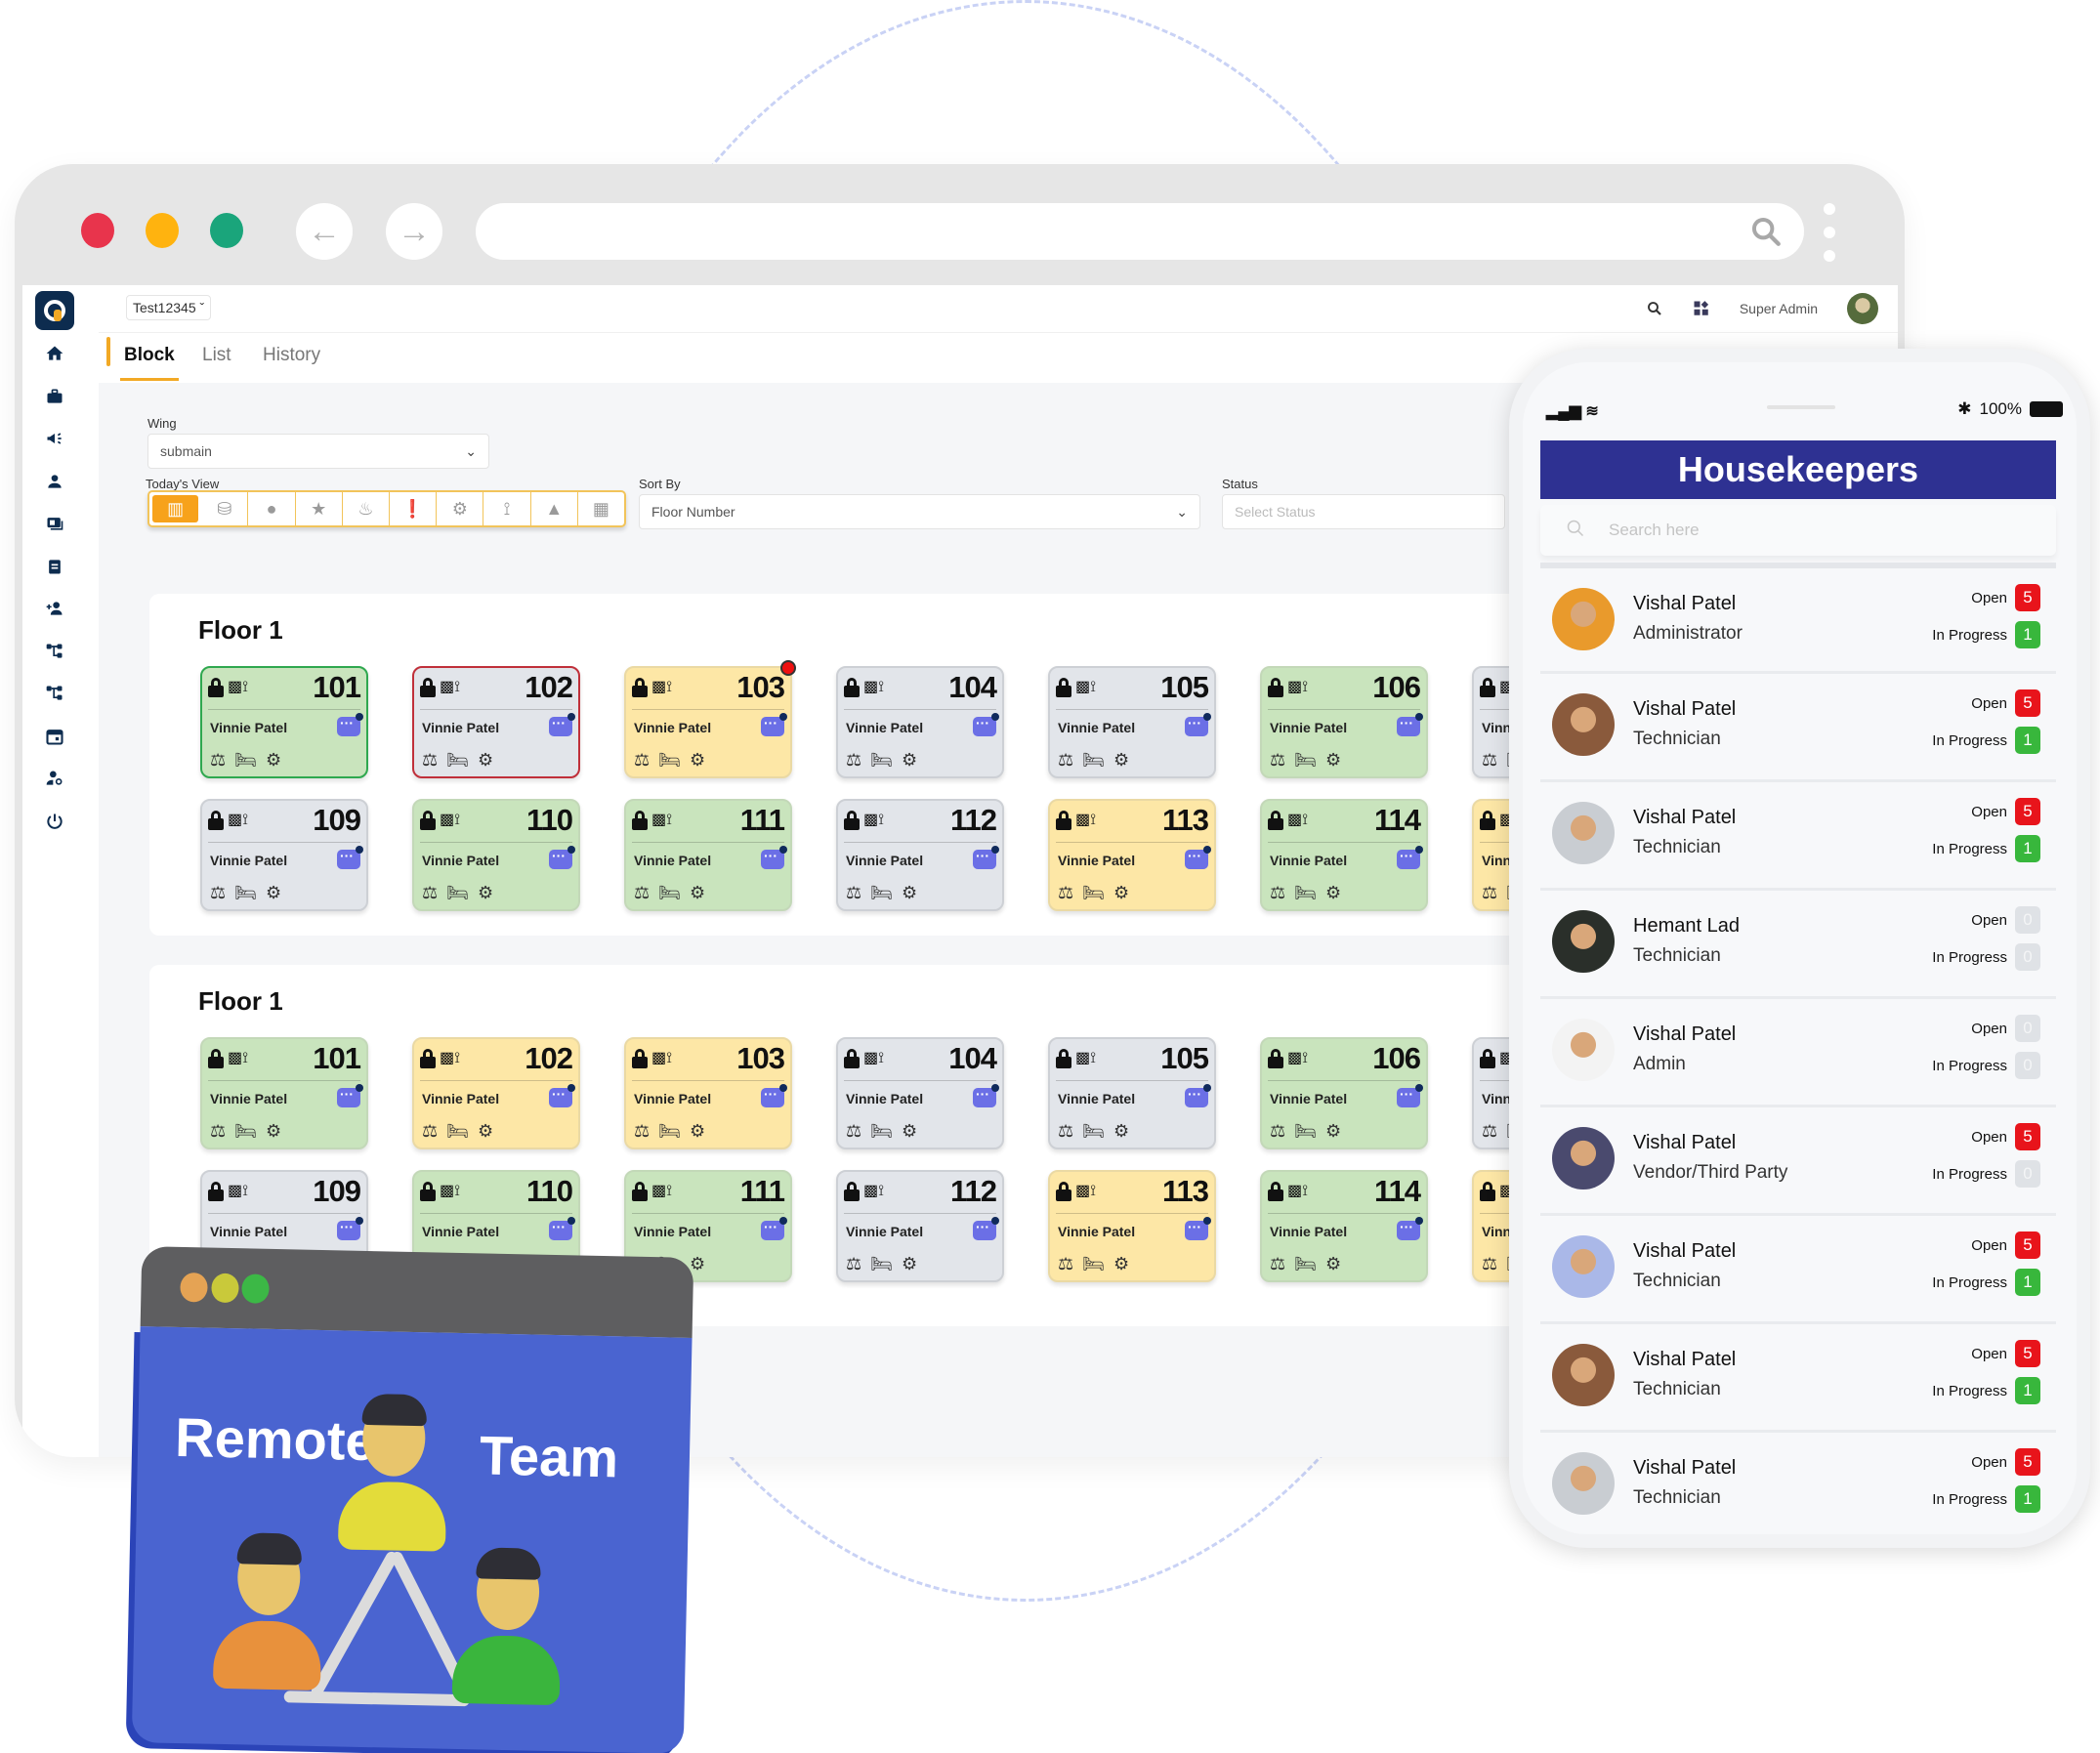 The width and height of the screenshot is (2100, 1753). What do you see at coordinates (54, 439) in the screenshot?
I see `sidebar-item-announcements` at bounding box center [54, 439].